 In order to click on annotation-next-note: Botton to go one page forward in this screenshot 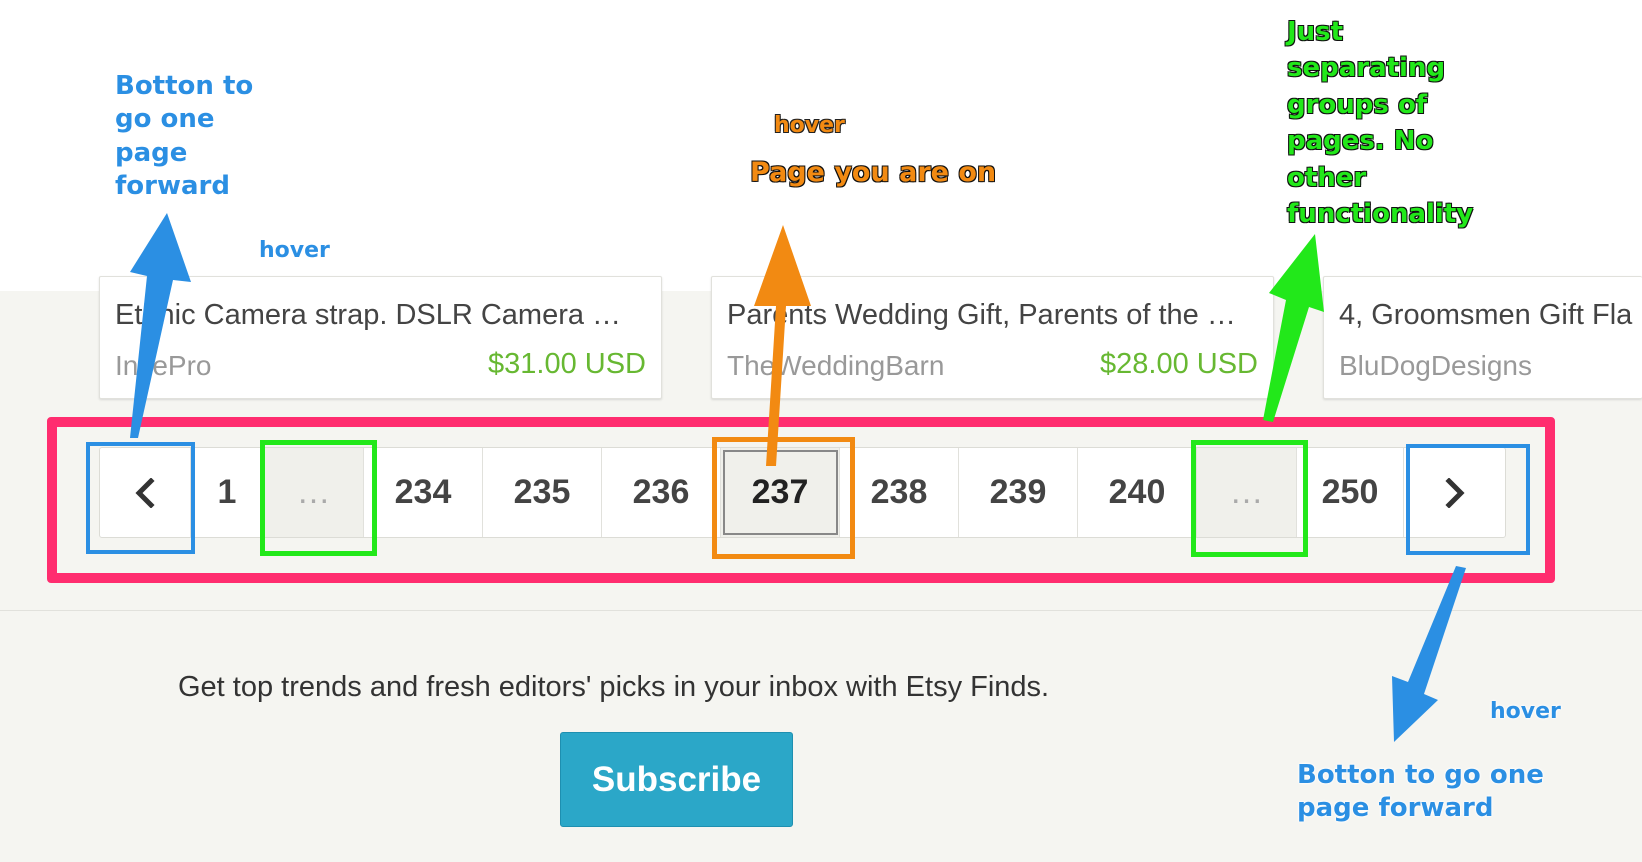, I will do `click(1420, 792)`.